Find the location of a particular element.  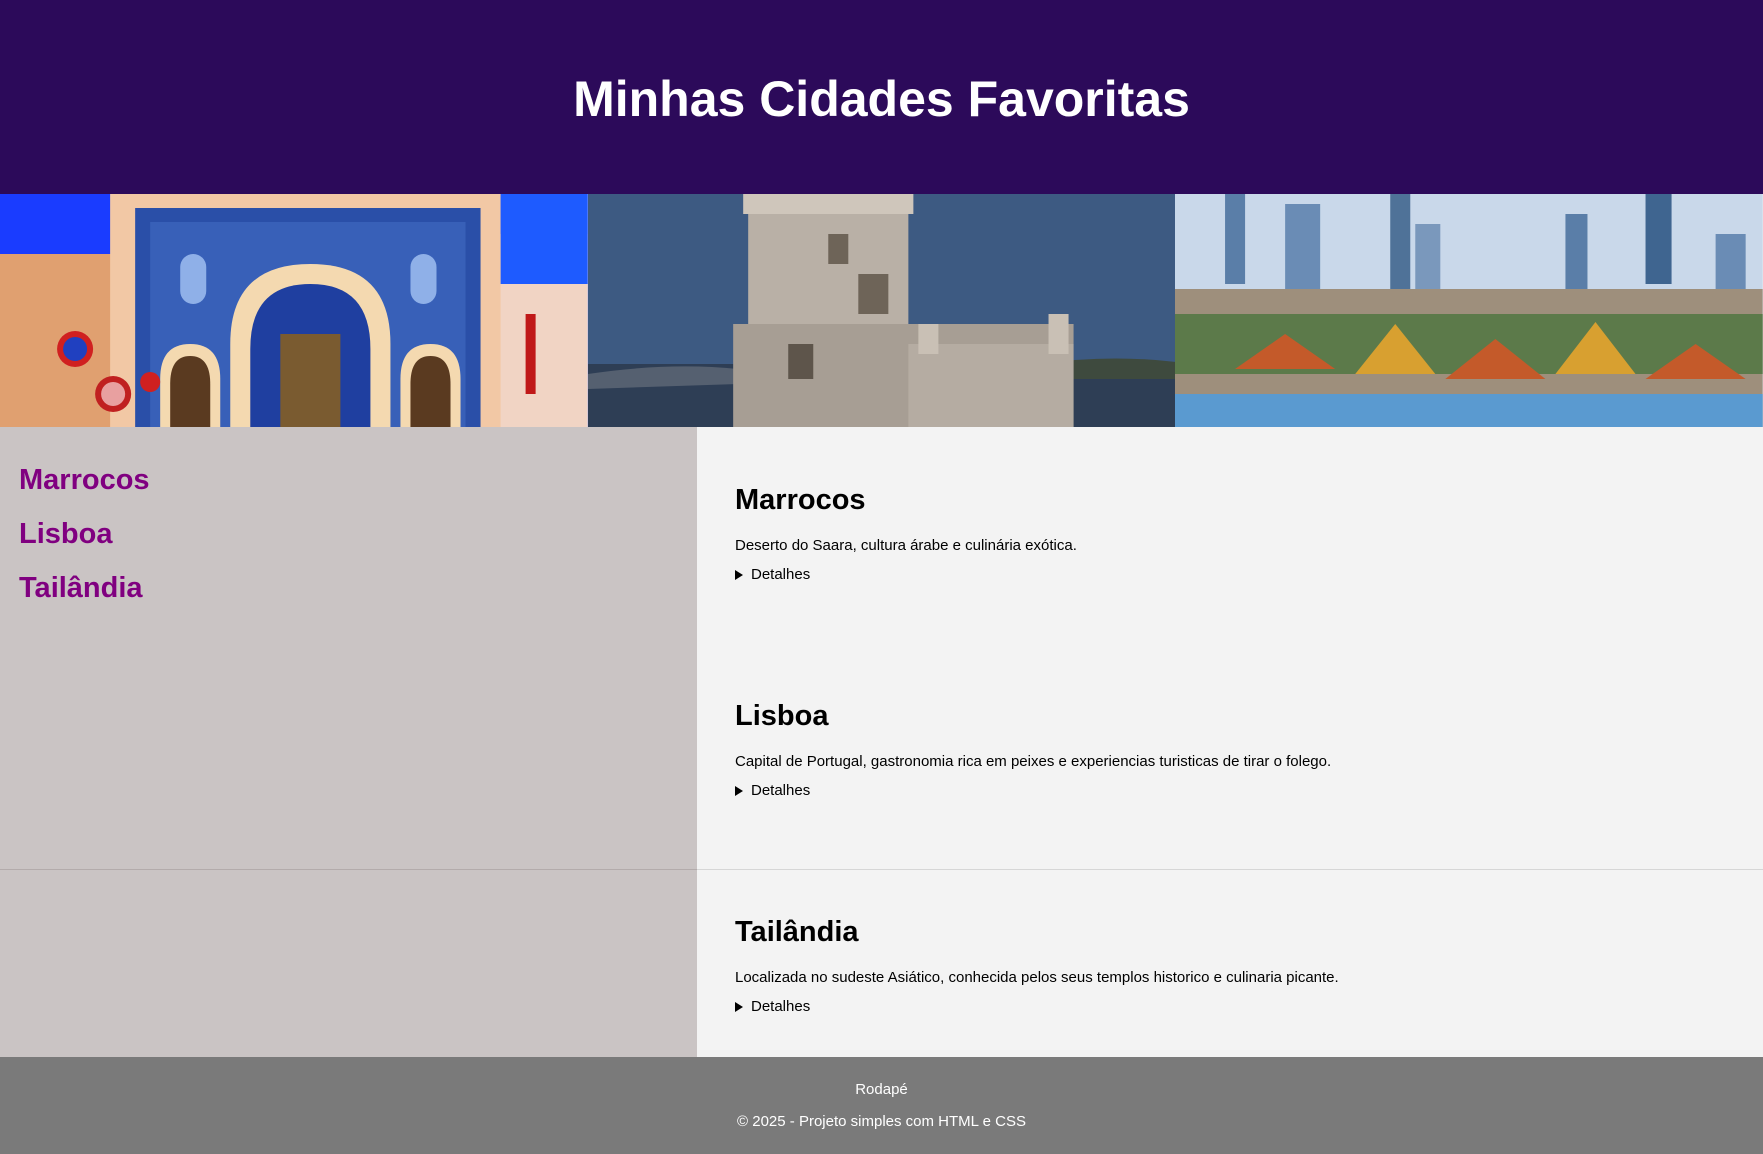

lisbon-belem-tower-photo is located at coordinates (881, 310).